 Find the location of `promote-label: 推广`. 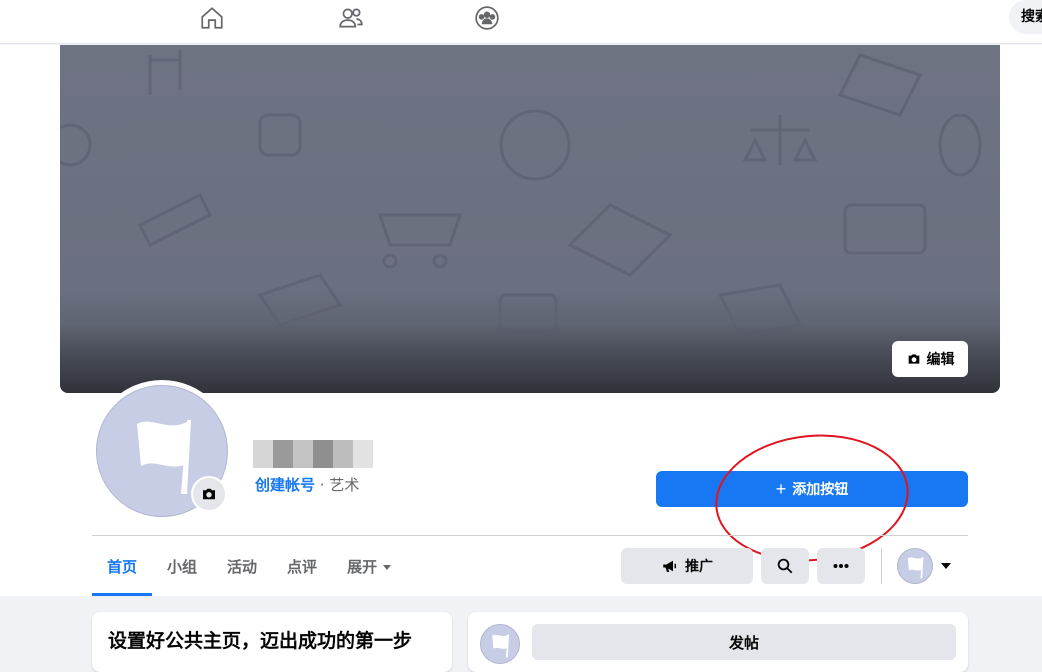

promote-label: 推广 is located at coordinates (699, 566).